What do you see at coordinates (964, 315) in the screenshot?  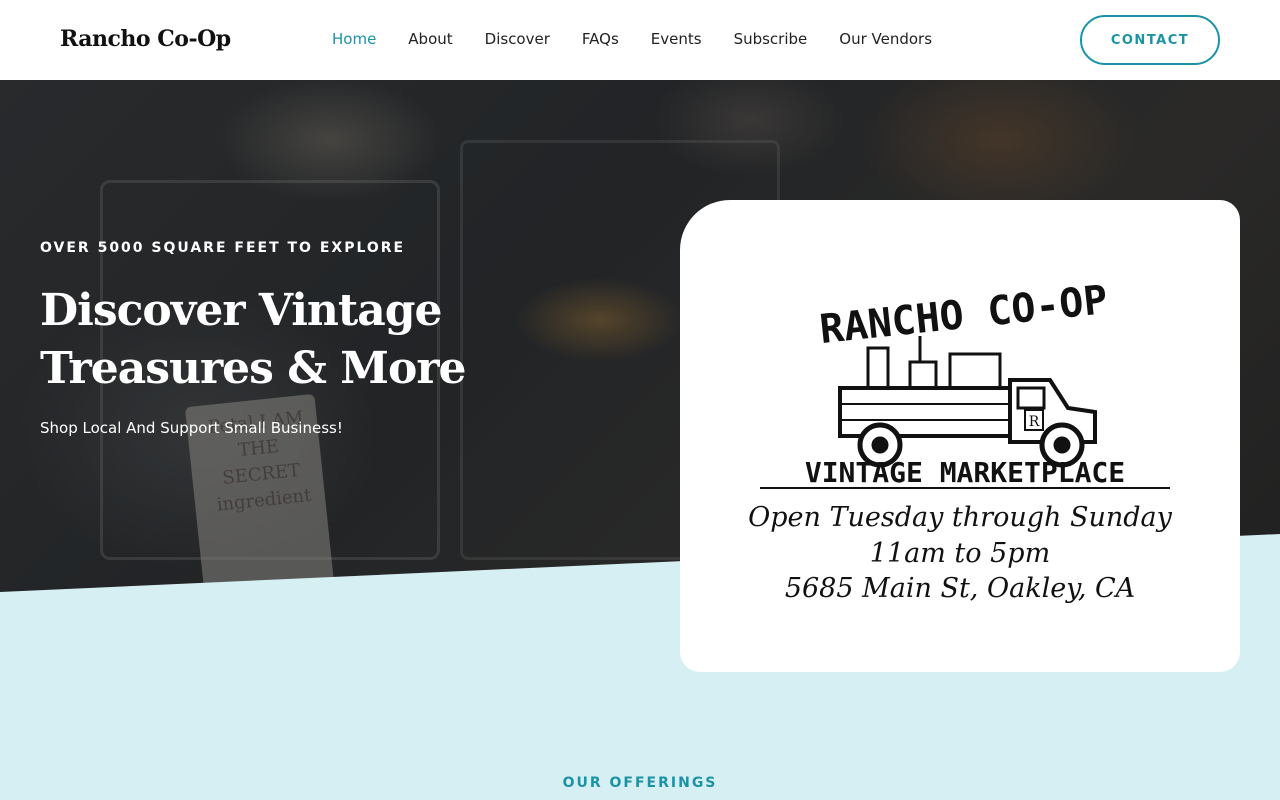 I see `logo-title: RANCHO CO-OP` at bounding box center [964, 315].